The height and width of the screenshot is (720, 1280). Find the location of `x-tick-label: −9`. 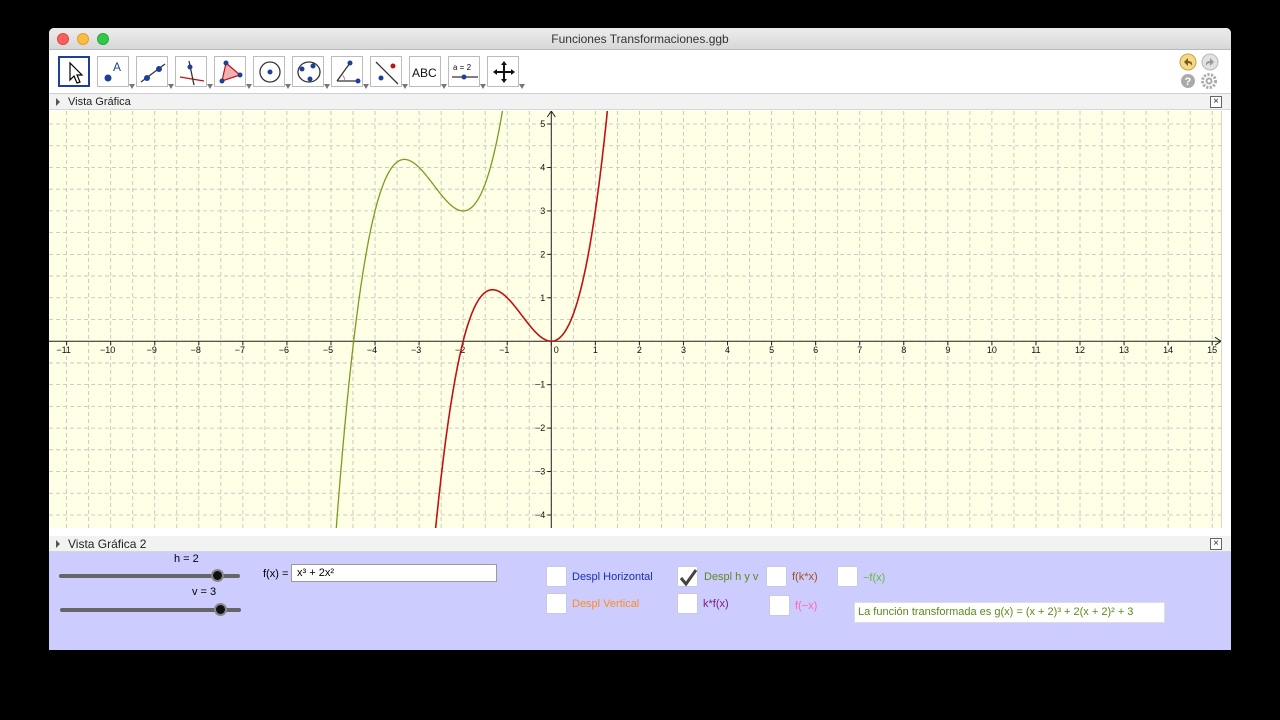

x-tick-label: −9 is located at coordinates (152, 350).